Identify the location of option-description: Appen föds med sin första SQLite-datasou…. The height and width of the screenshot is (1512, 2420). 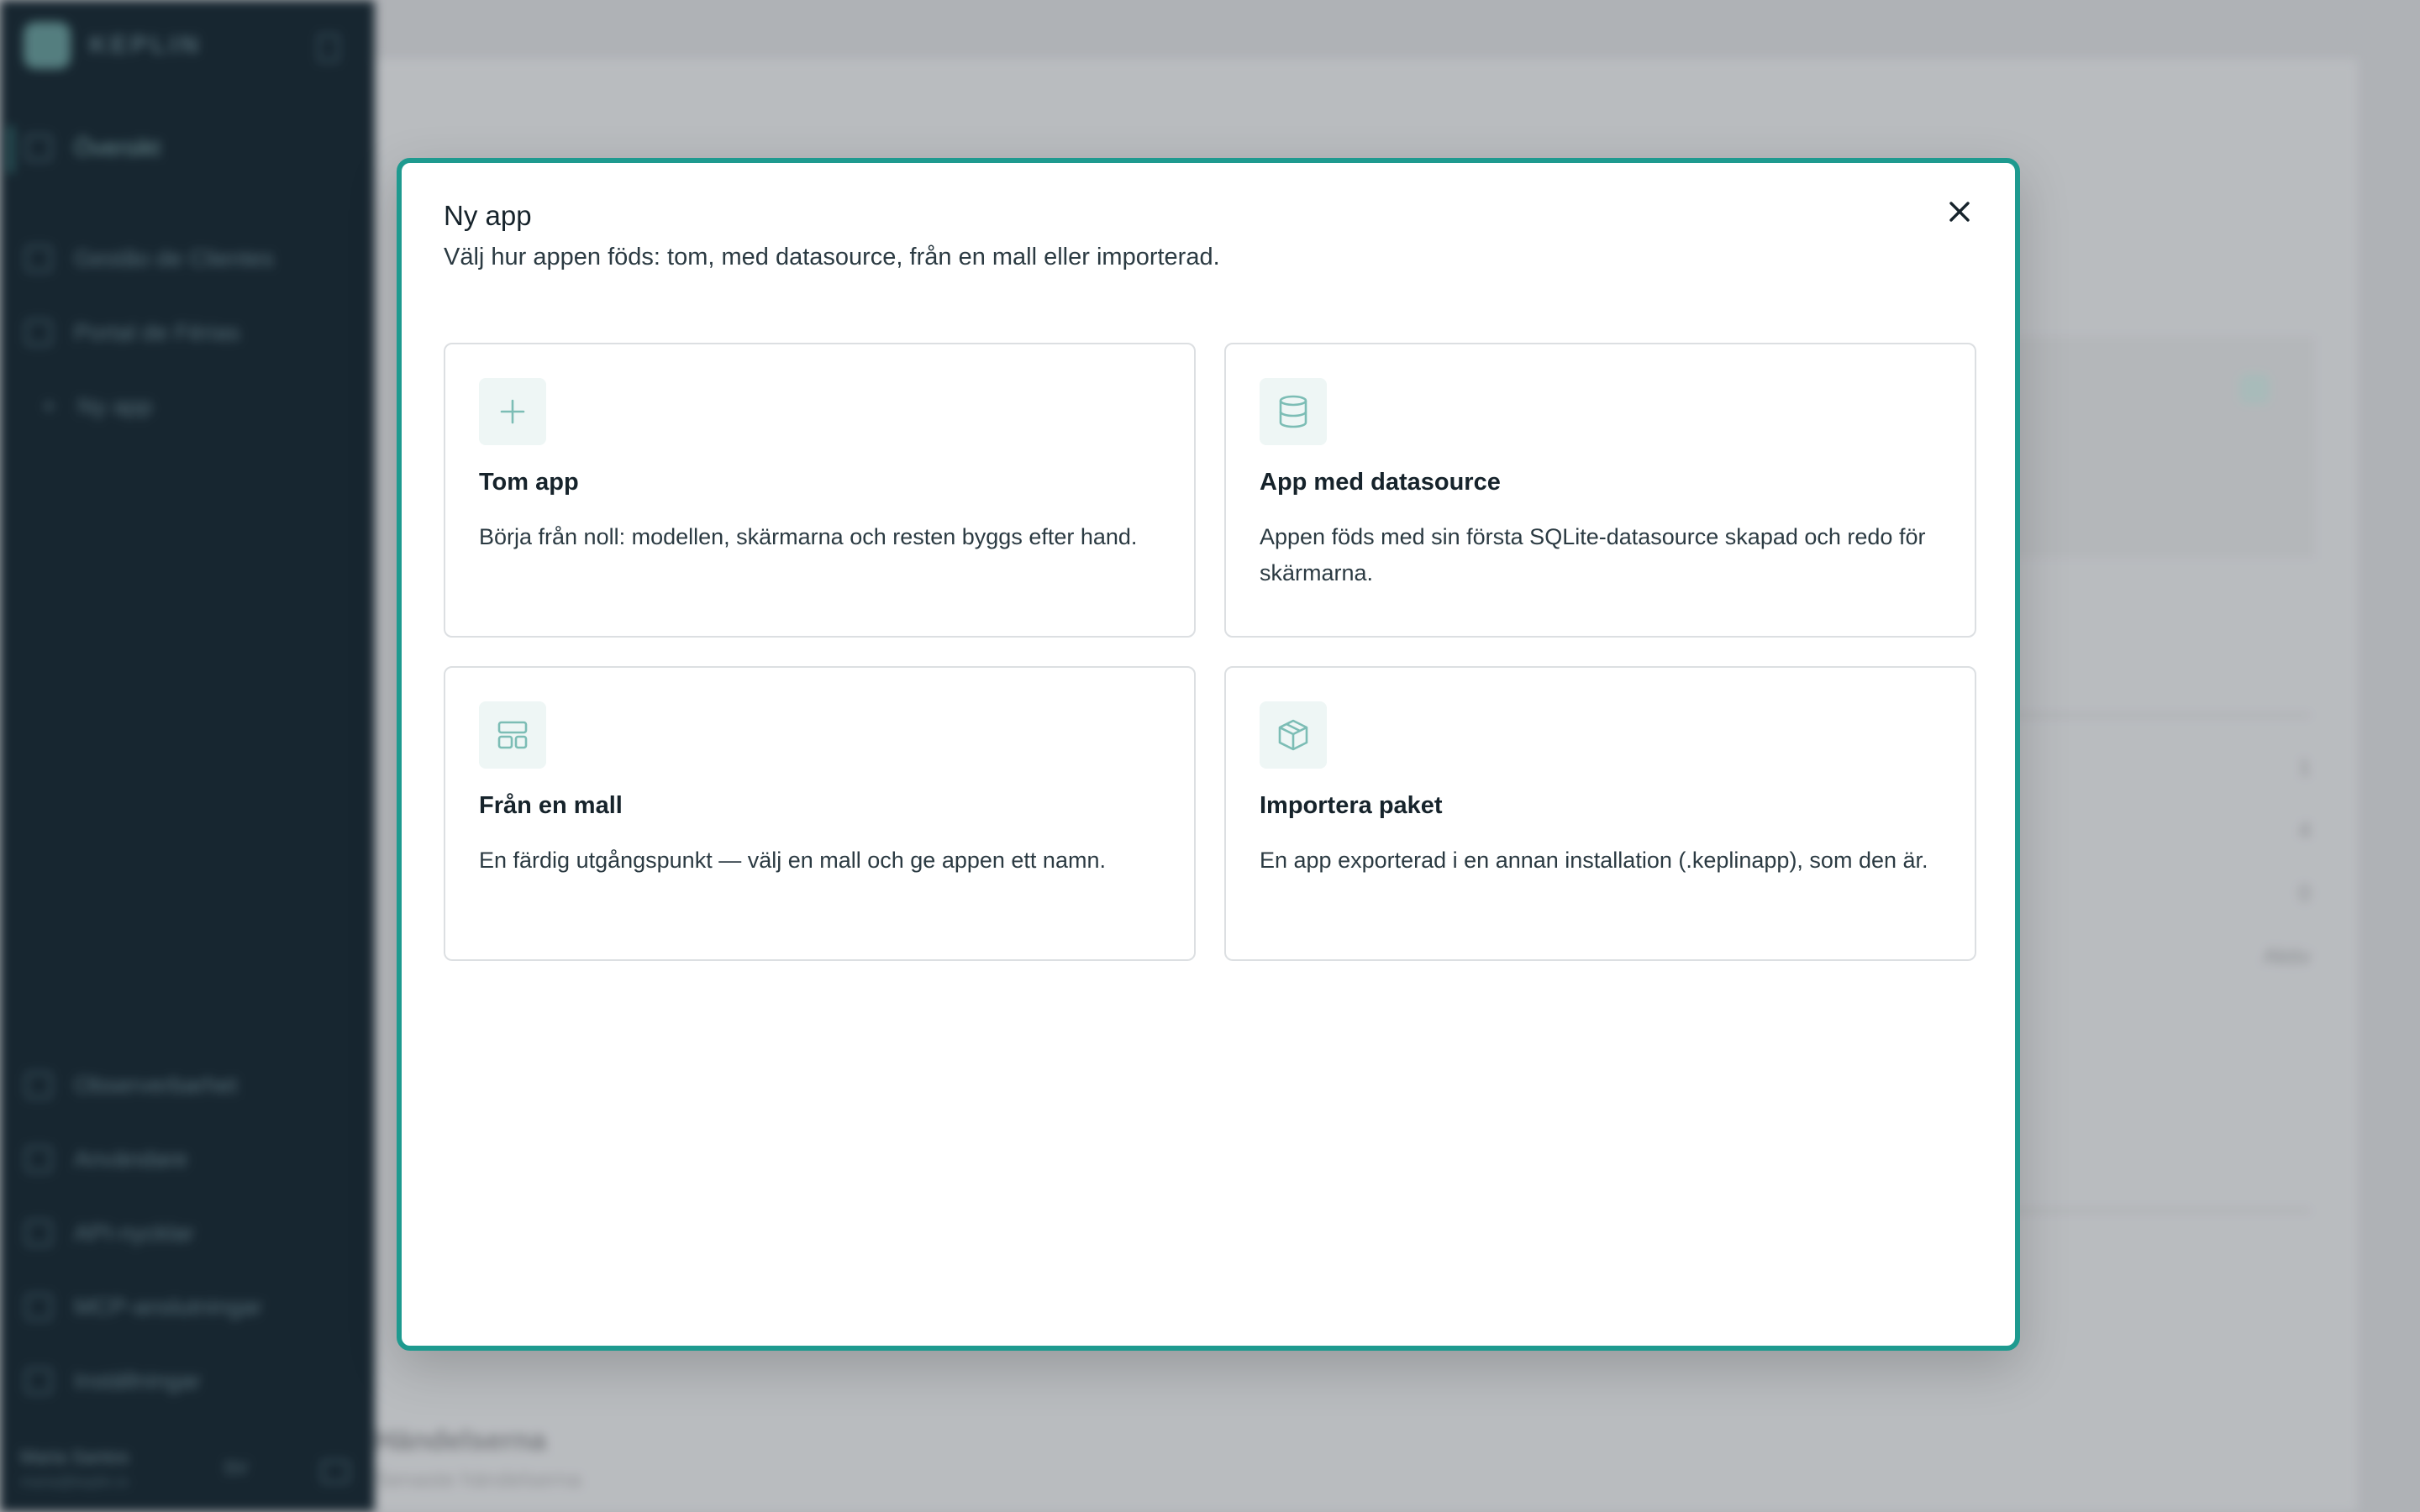
(1593, 554).